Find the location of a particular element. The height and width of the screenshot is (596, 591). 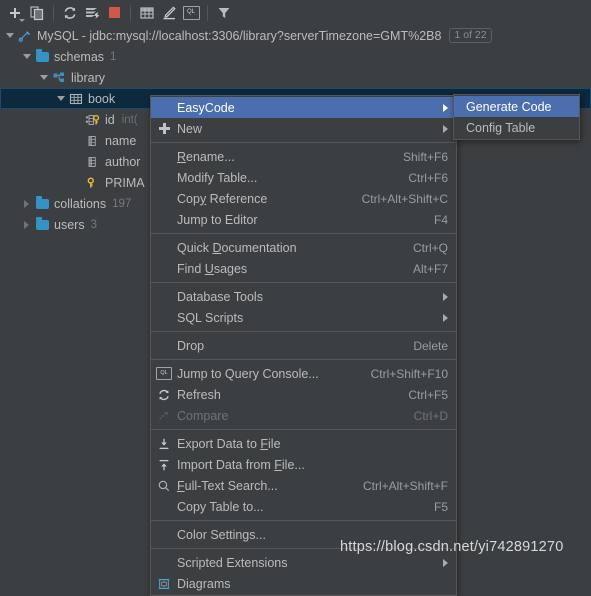

modify-icon is located at coordinates (169, 13).